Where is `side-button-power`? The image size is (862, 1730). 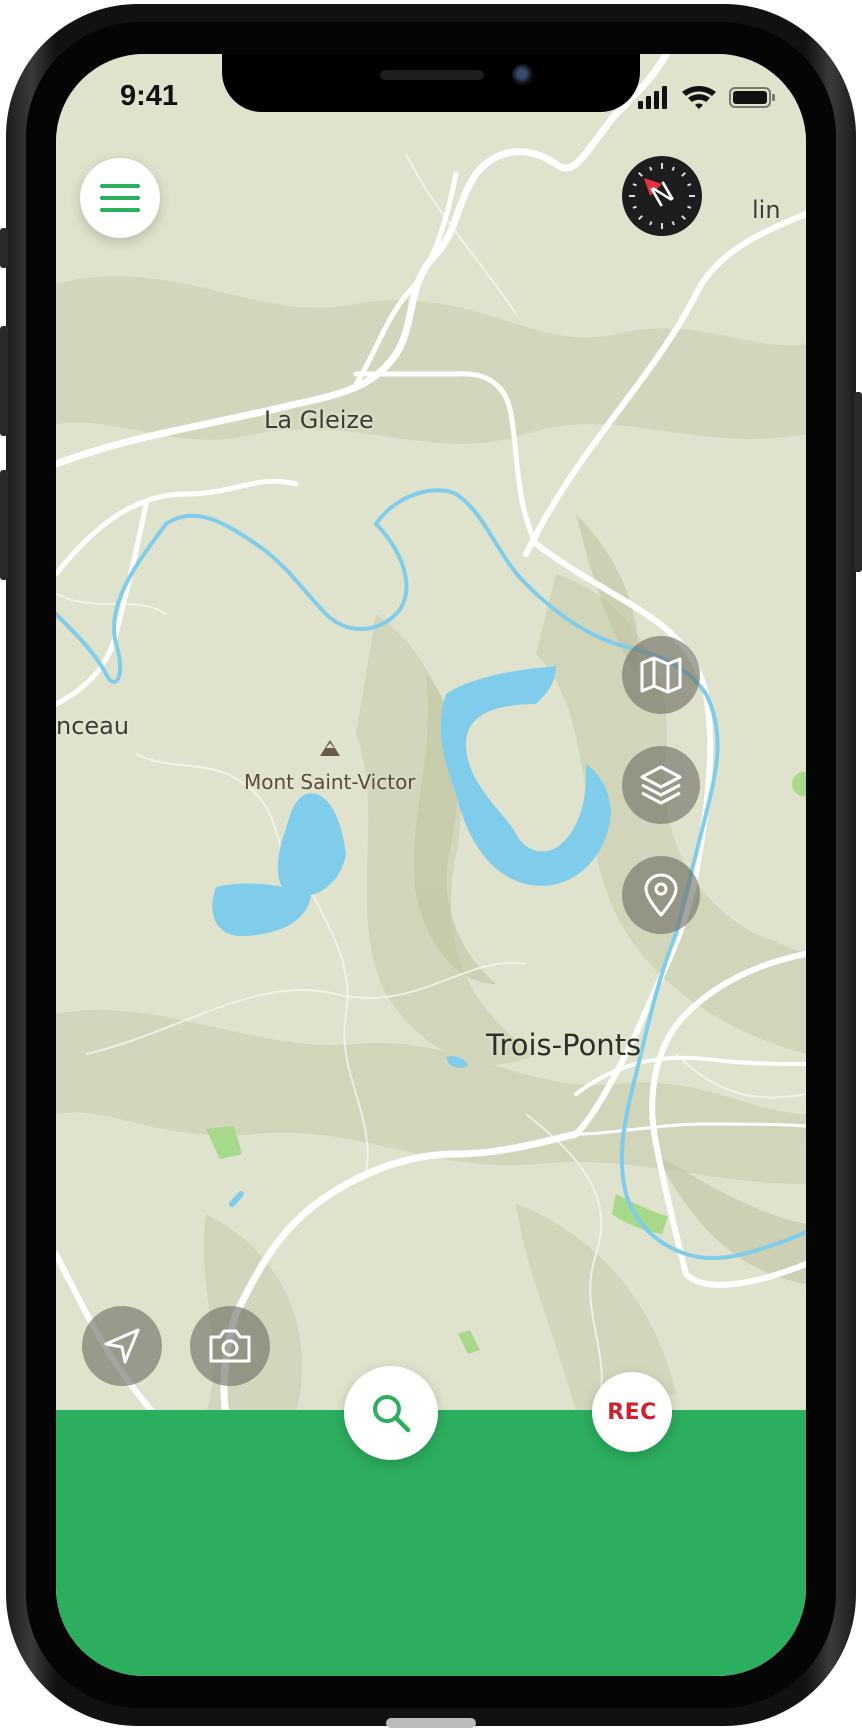 side-button-power is located at coordinates (858, 482).